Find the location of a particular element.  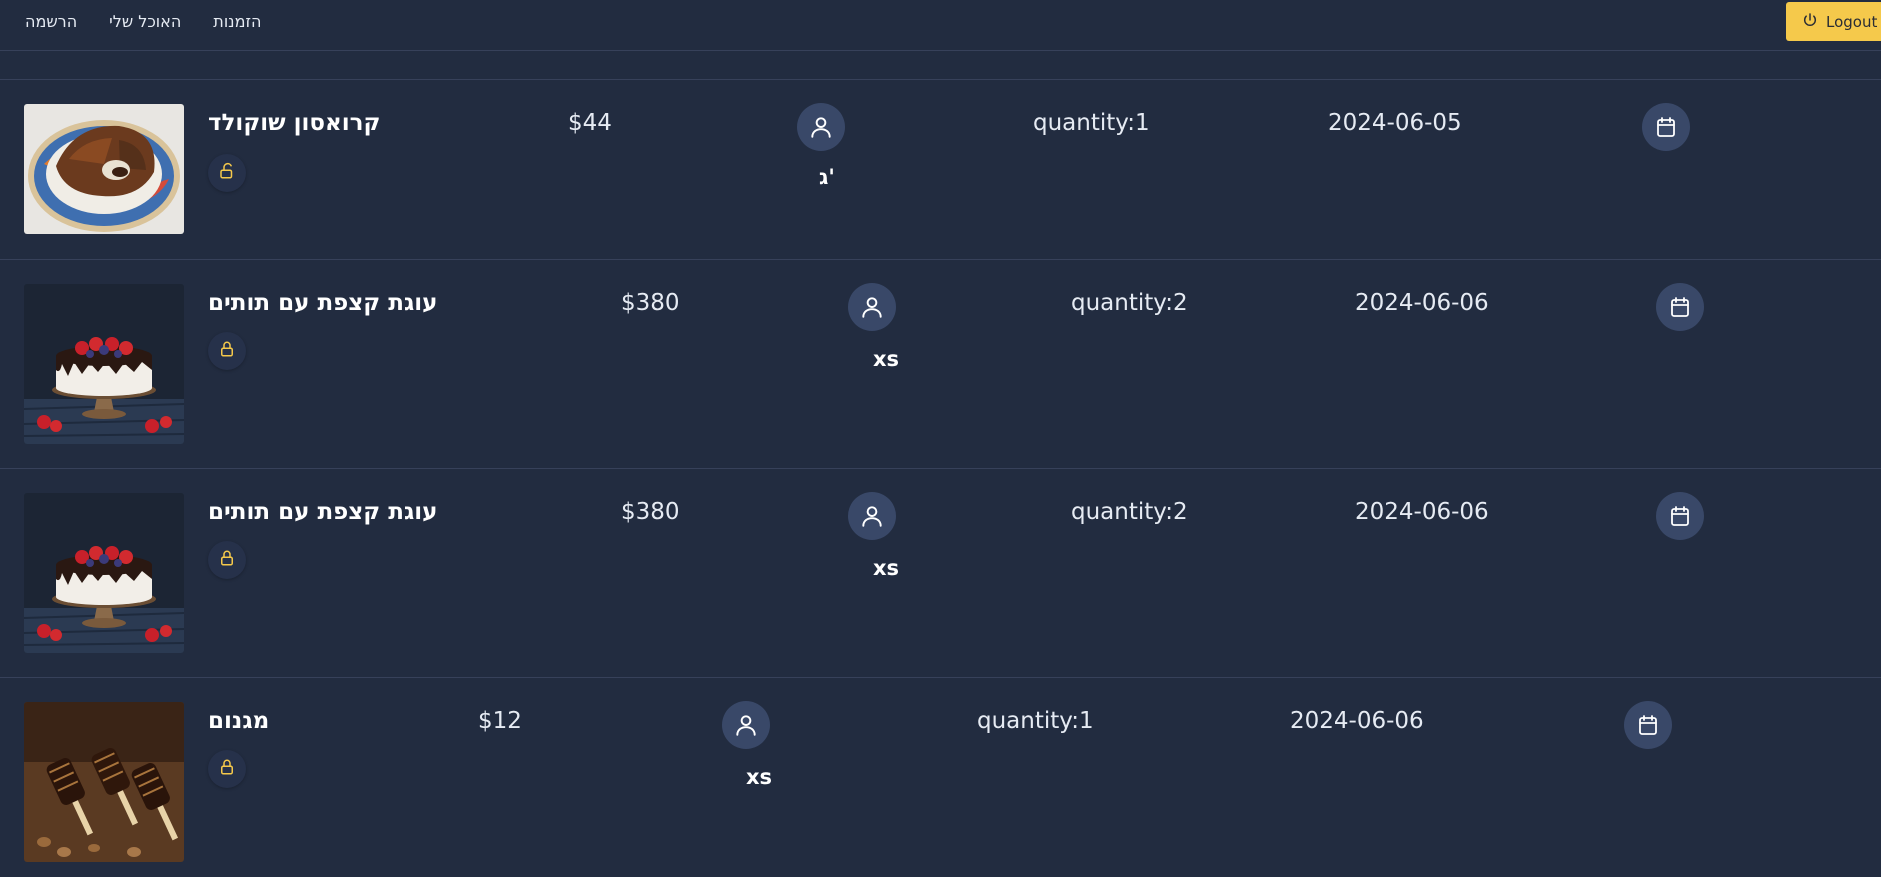

logout-button: Logout is located at coordinates (1833, 21).